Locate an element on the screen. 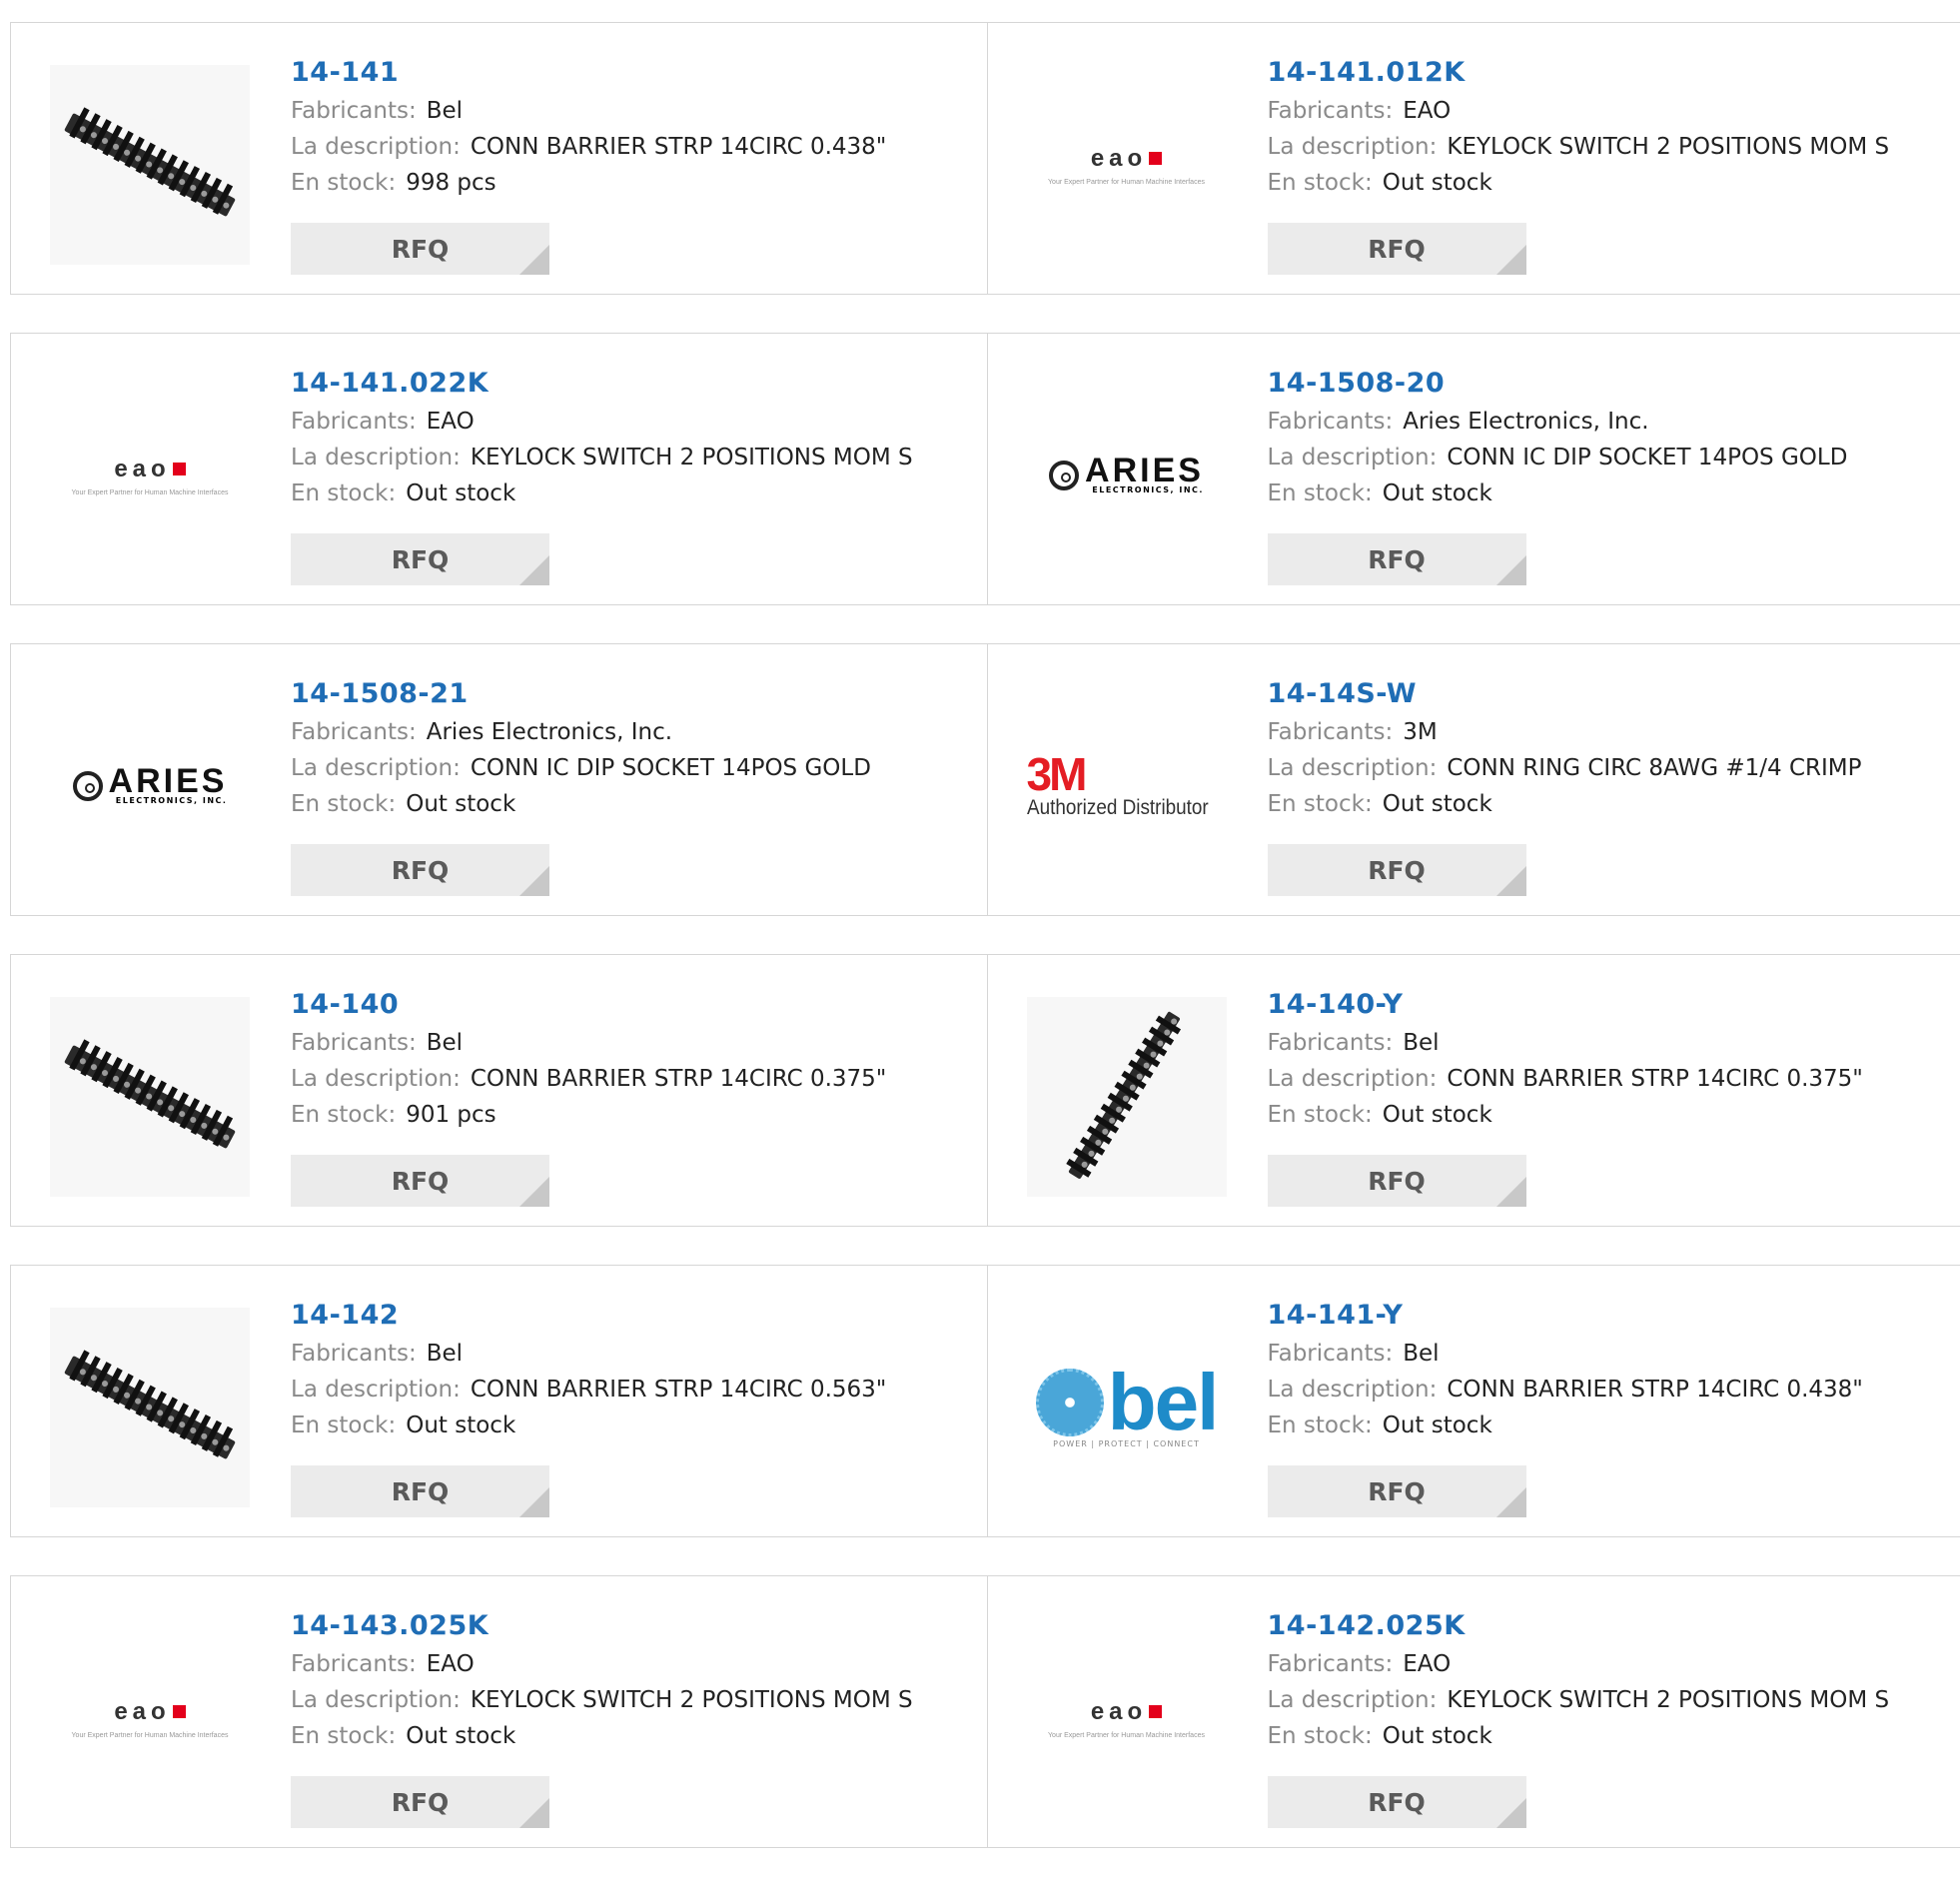 The width and height of the screenshot is (1960, 1886). manufacturer-value: Aries Electronics, Inc. is located at coordinates (1525, 422).